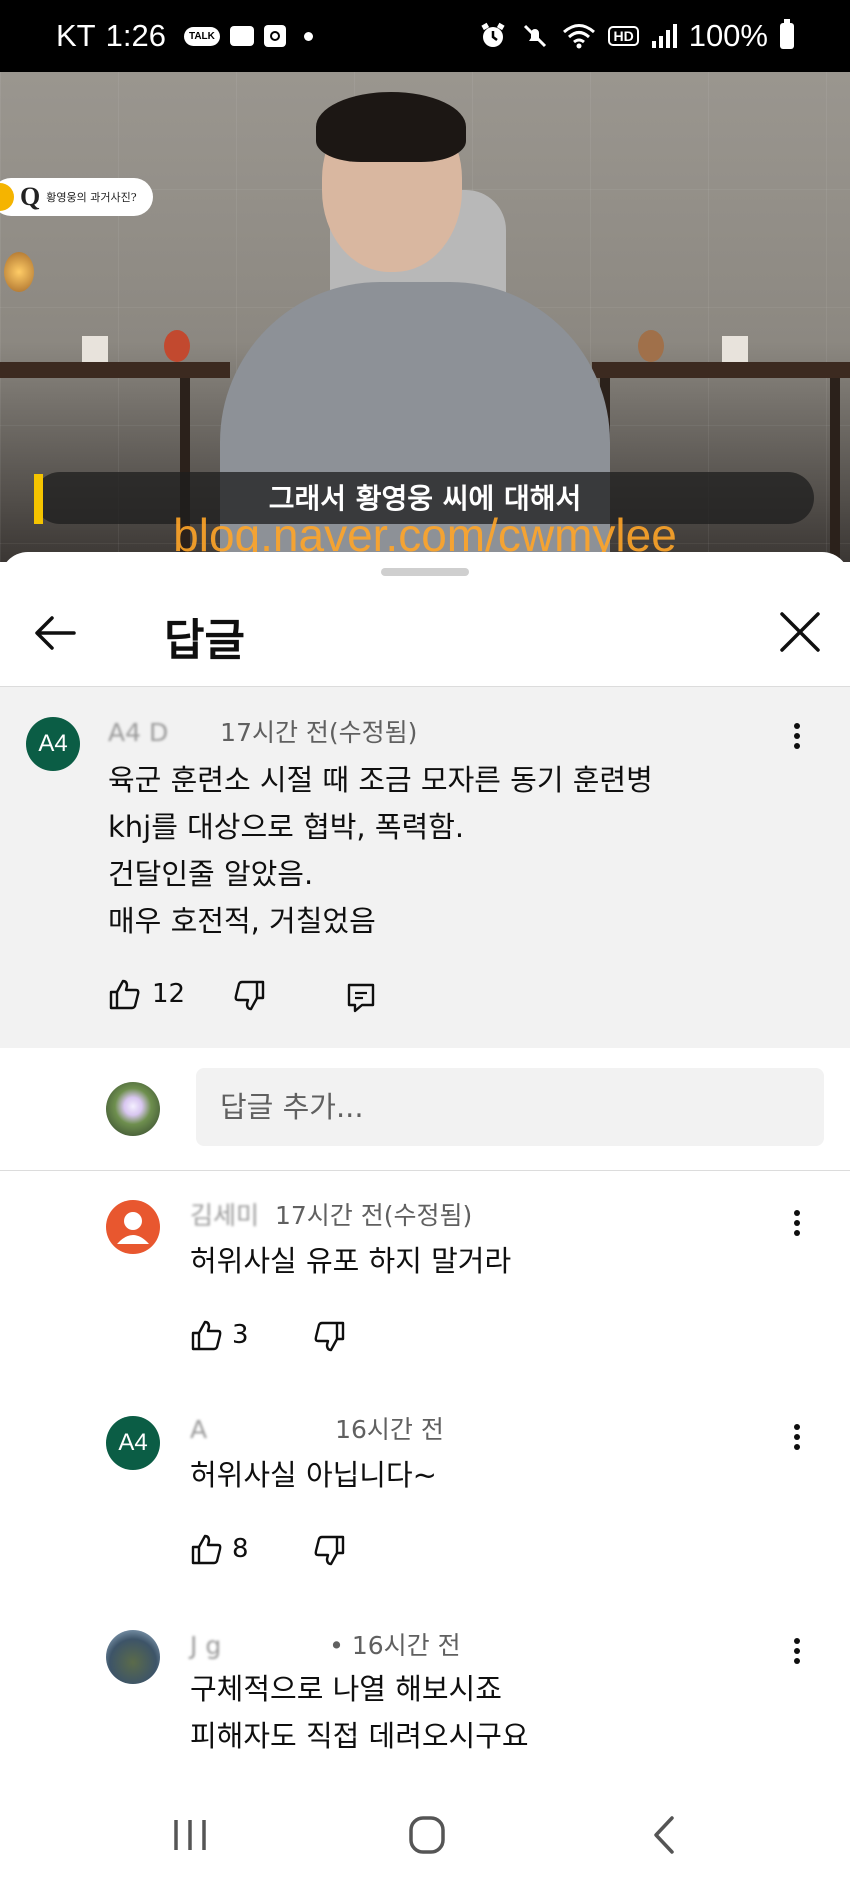  What do you see at coordinates (346, 1689) in the screenshot?
I see `comment-line: 구체적으로 나열 해보시죠` at bounding box center [346, 1689].